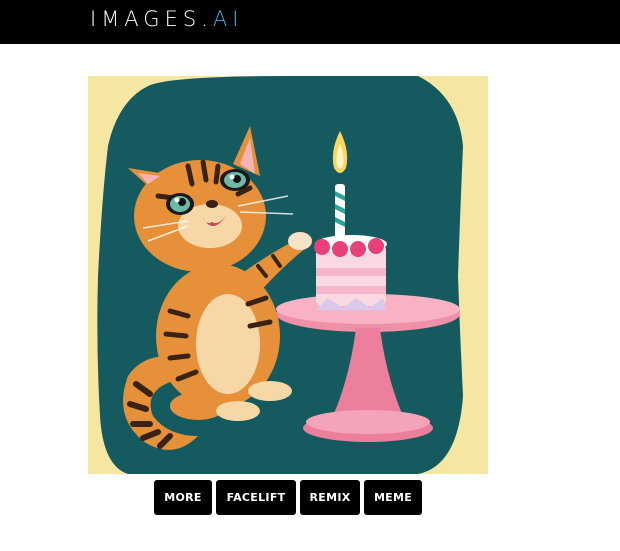 The width and height of the screenshot is (620, 551). I want to click on logo-suffix: AI, so click(228, 19).